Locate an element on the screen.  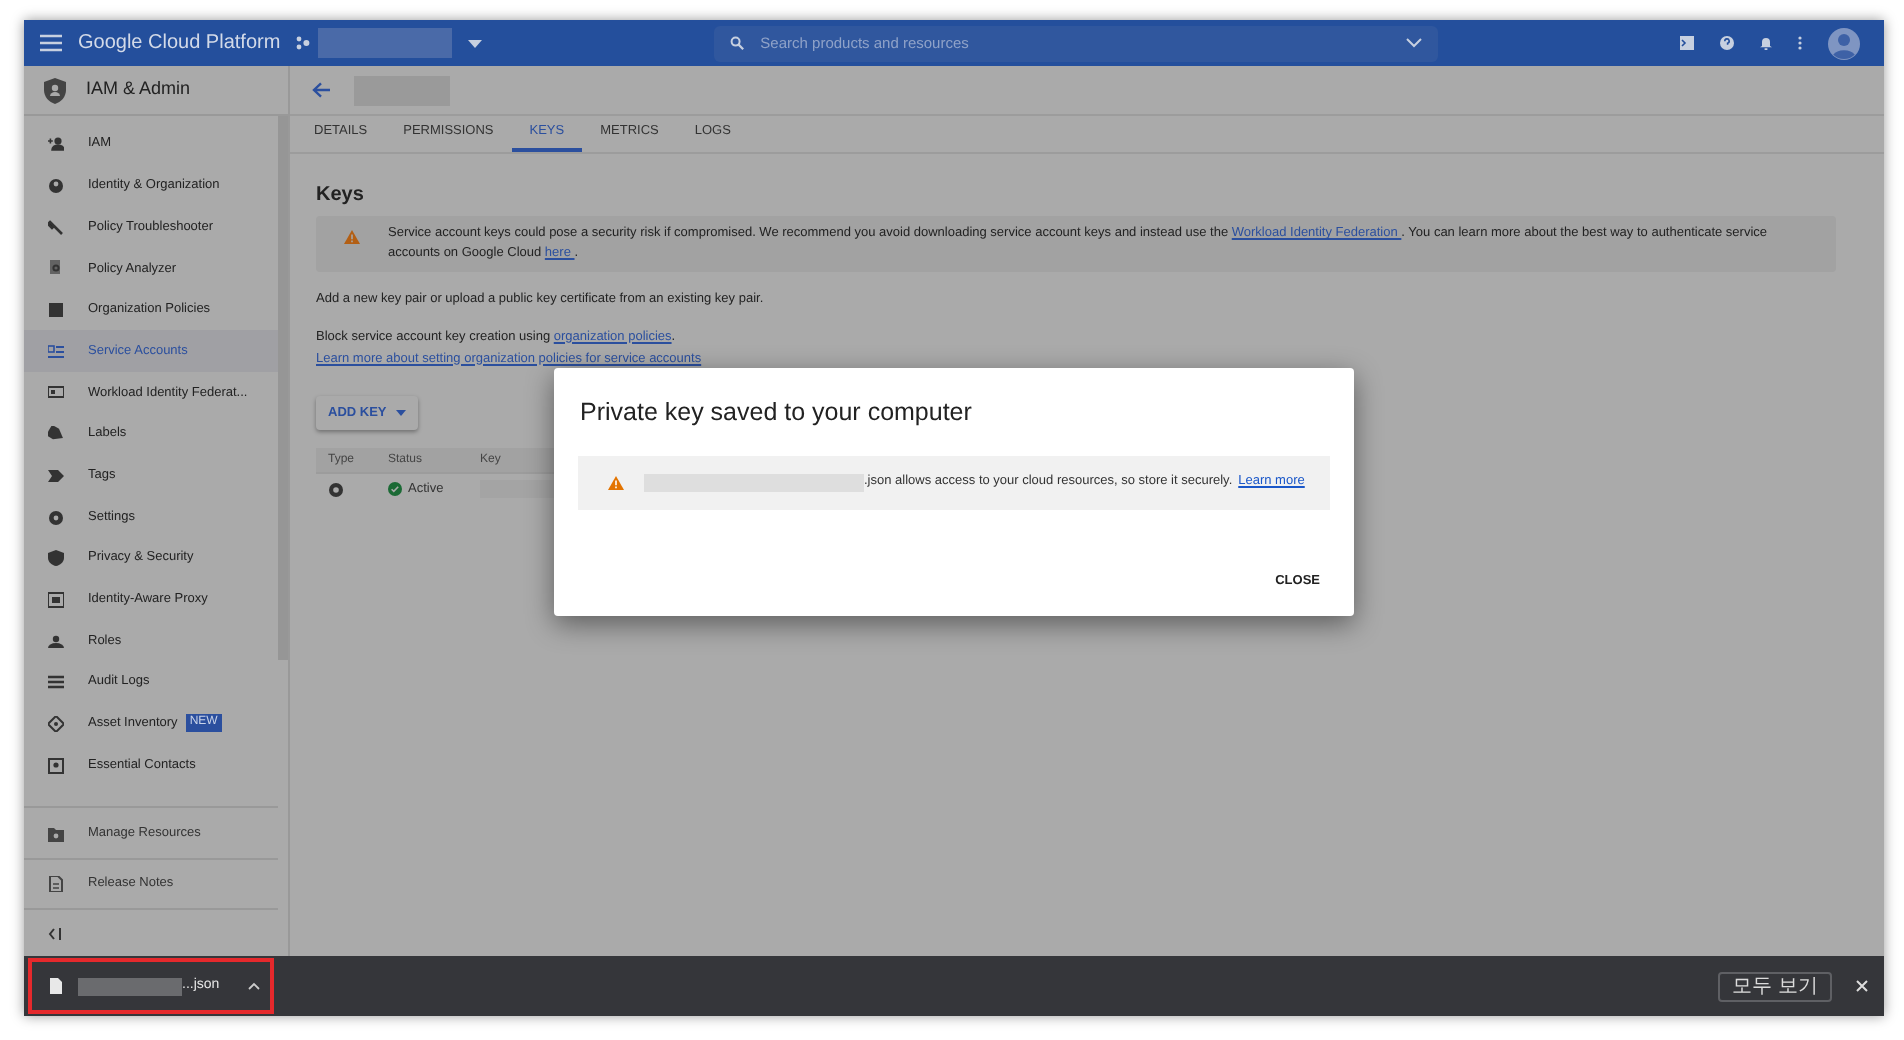
project-icon is located at coordinates (303, 43).